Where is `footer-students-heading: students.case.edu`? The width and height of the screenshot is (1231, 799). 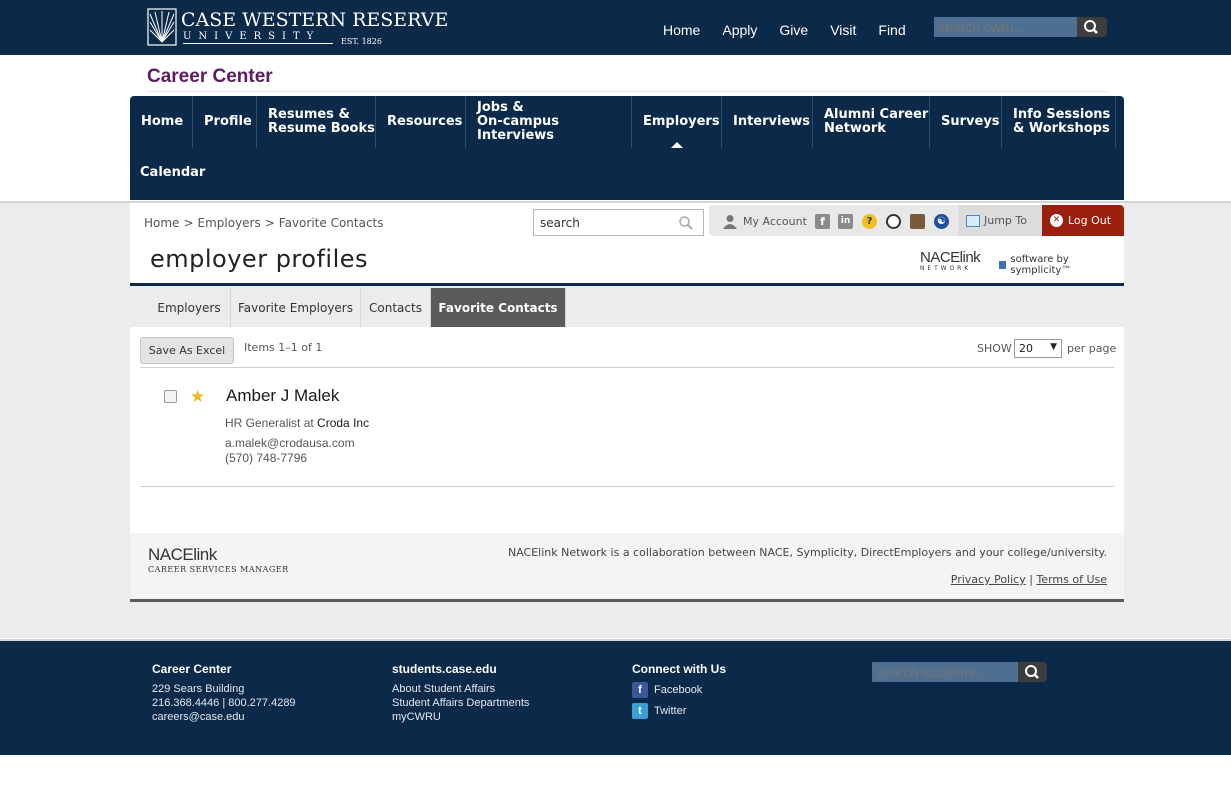 footer-students-heading: students.case.edu is located at coordinates (460, 669).